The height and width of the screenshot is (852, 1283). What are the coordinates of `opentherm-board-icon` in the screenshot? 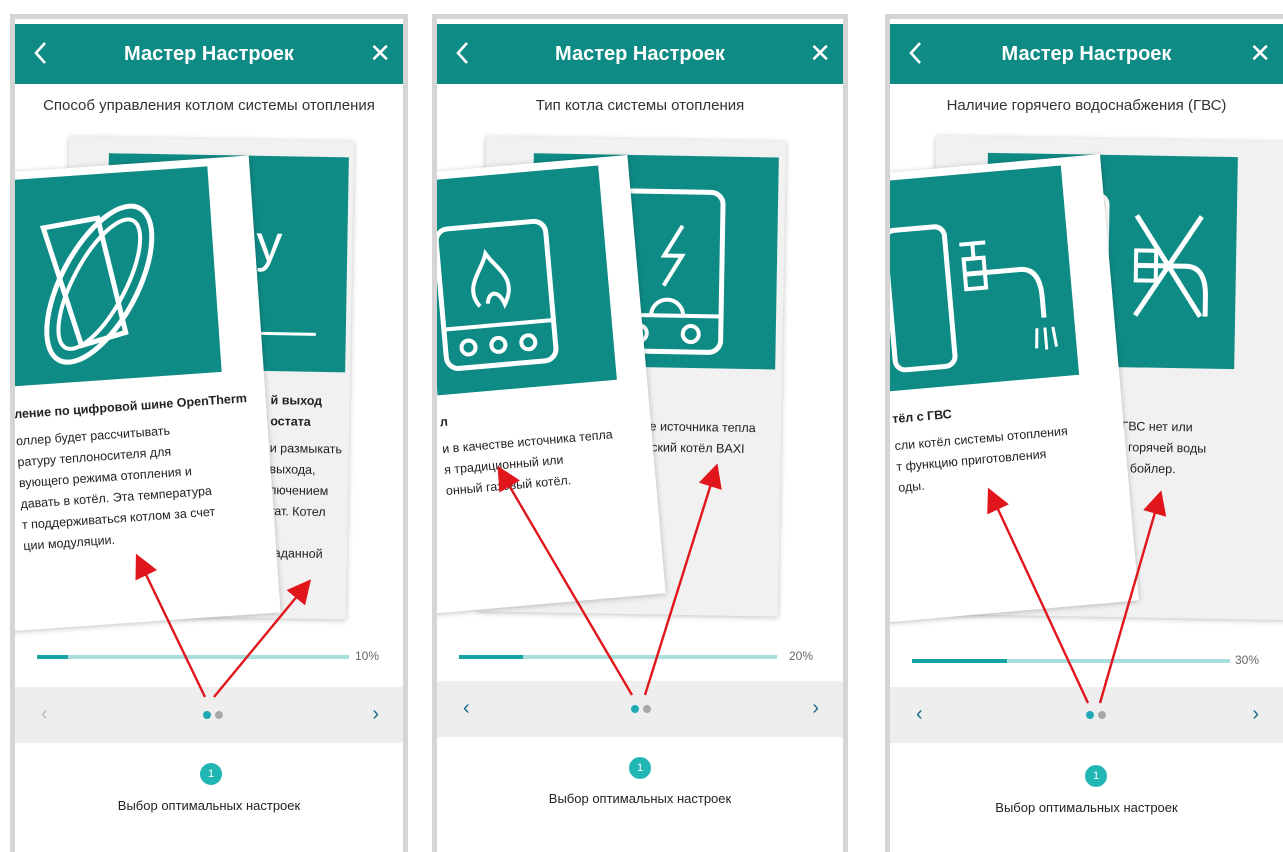 It's located at (118, 276).